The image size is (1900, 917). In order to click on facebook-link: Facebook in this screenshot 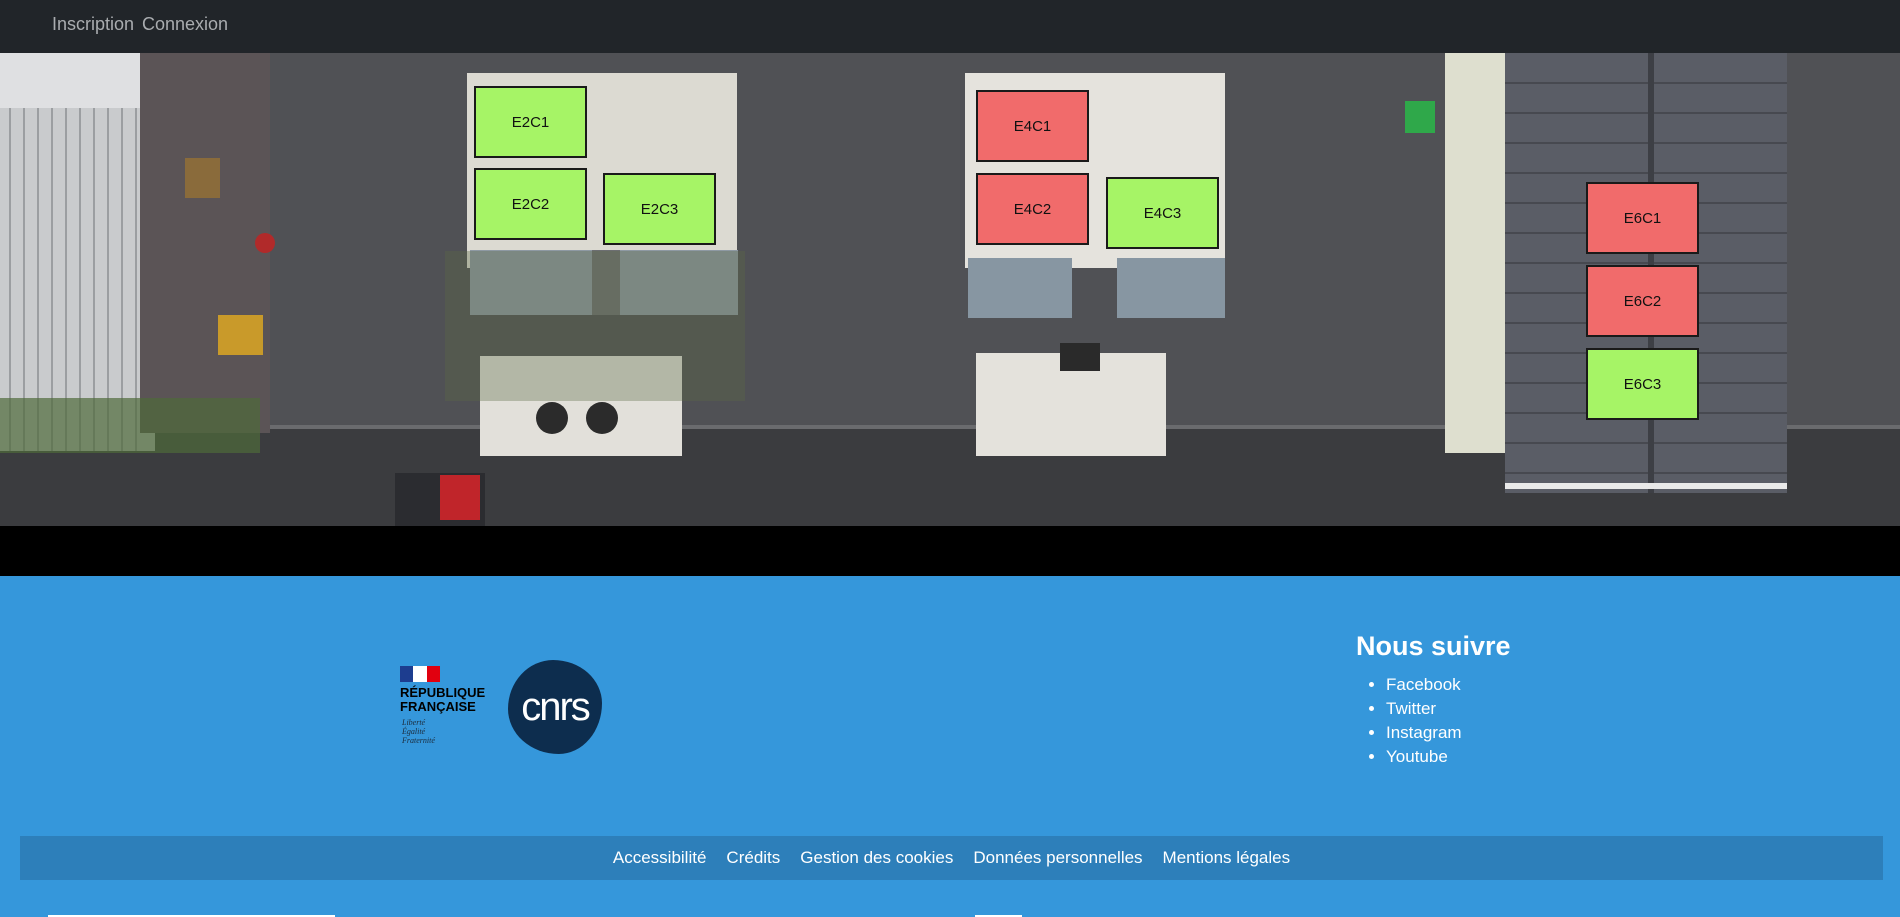, I will do `click(1423, 684)`.